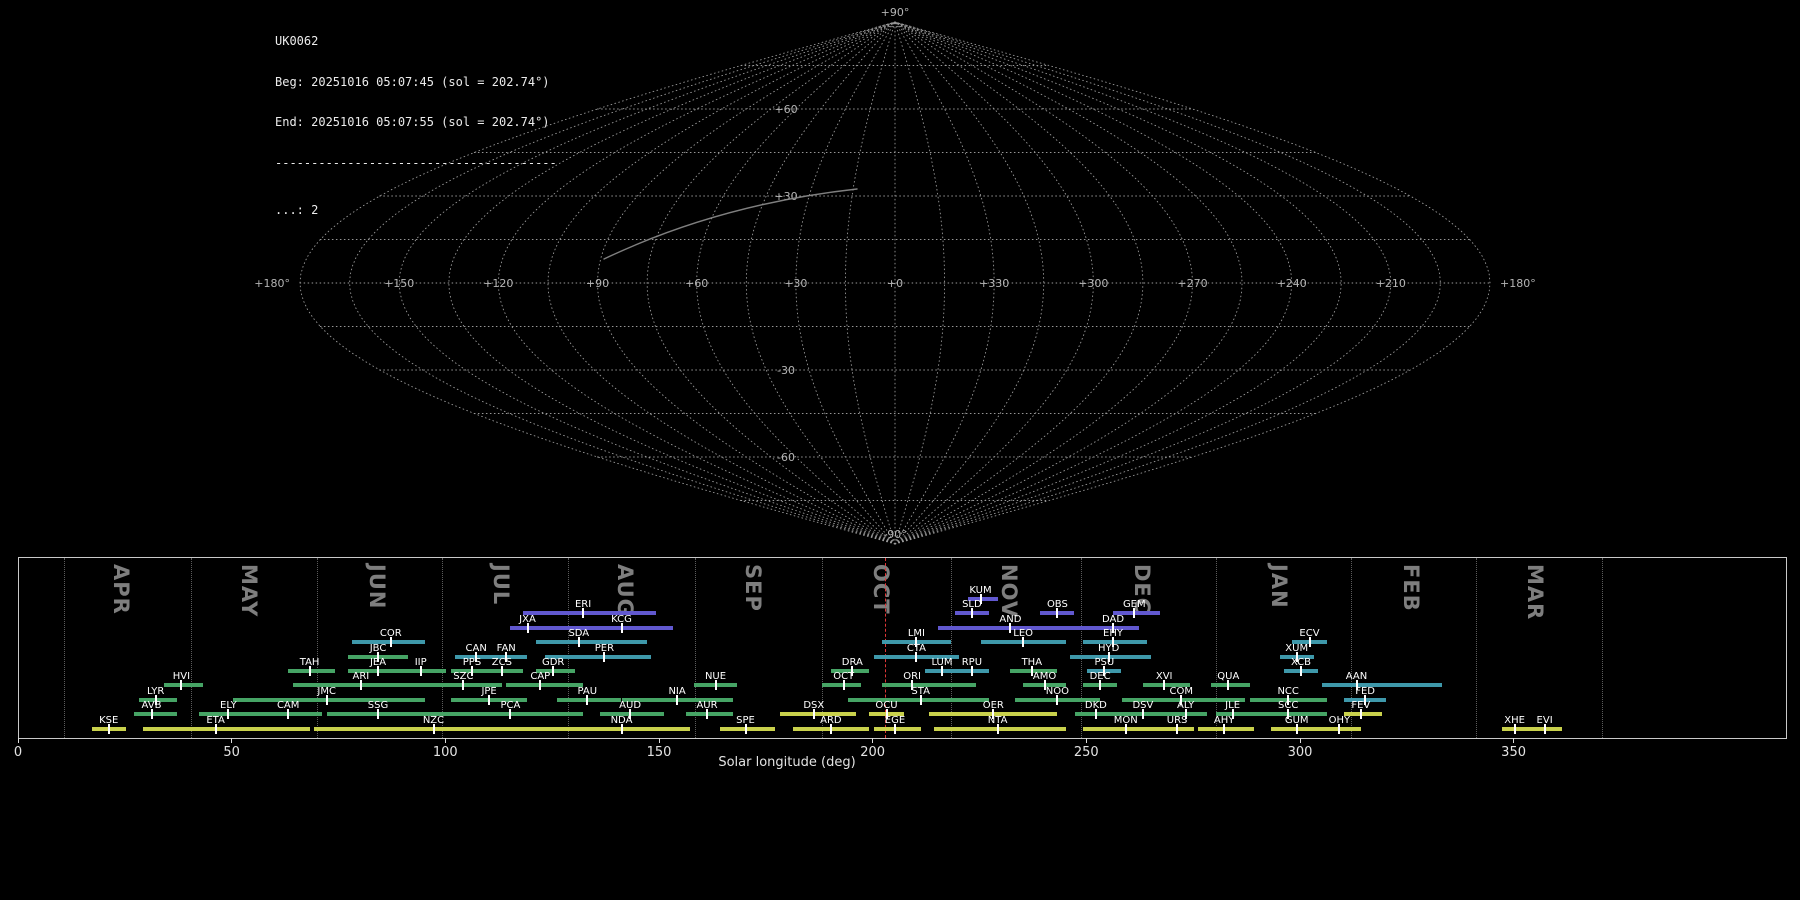 This screenshot has width=1800, height=900. What do you see at coordinates (412, 81) in the screenshot?
I see `begin-time: Beg: 20251016 05:07:45 (sol = 202.74°)` at bounding box center [412, 81].